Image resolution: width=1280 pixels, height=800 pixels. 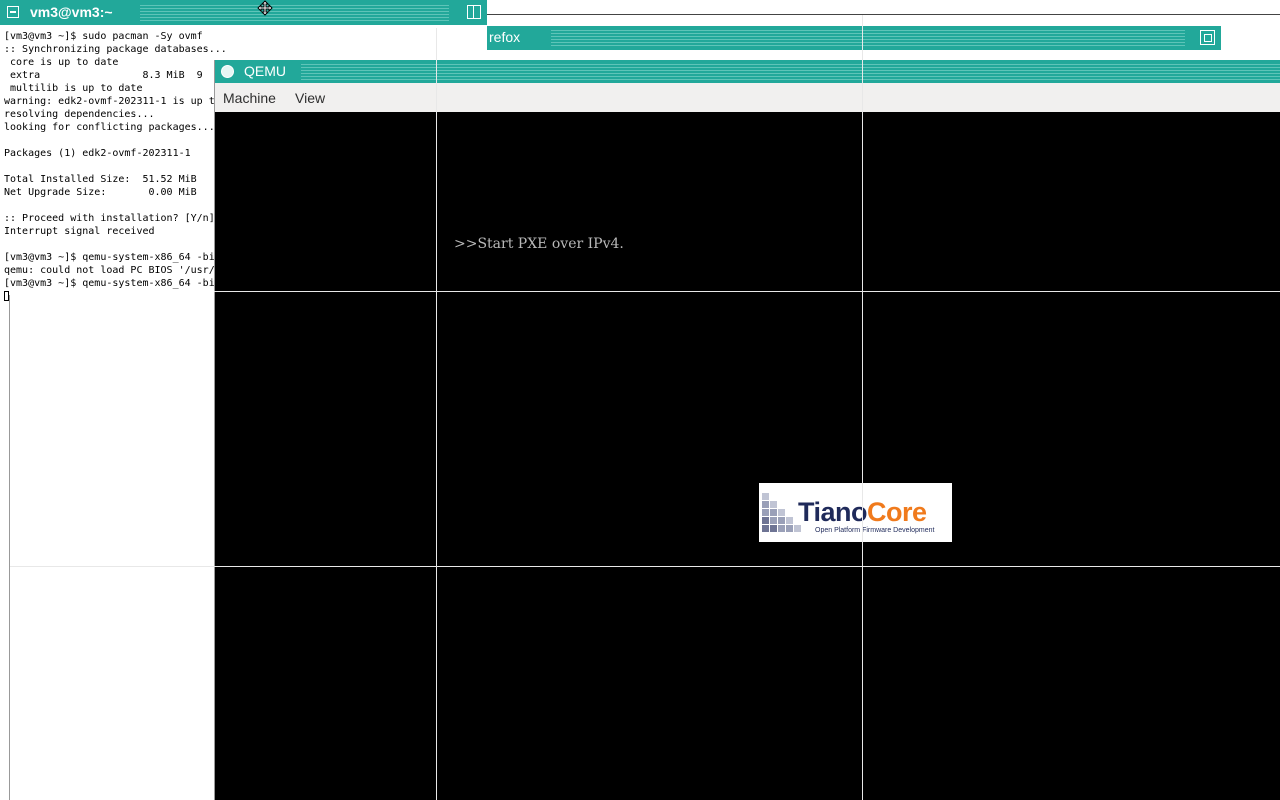 I want to click on qemu-app-icon, so click(x=227, y=71).